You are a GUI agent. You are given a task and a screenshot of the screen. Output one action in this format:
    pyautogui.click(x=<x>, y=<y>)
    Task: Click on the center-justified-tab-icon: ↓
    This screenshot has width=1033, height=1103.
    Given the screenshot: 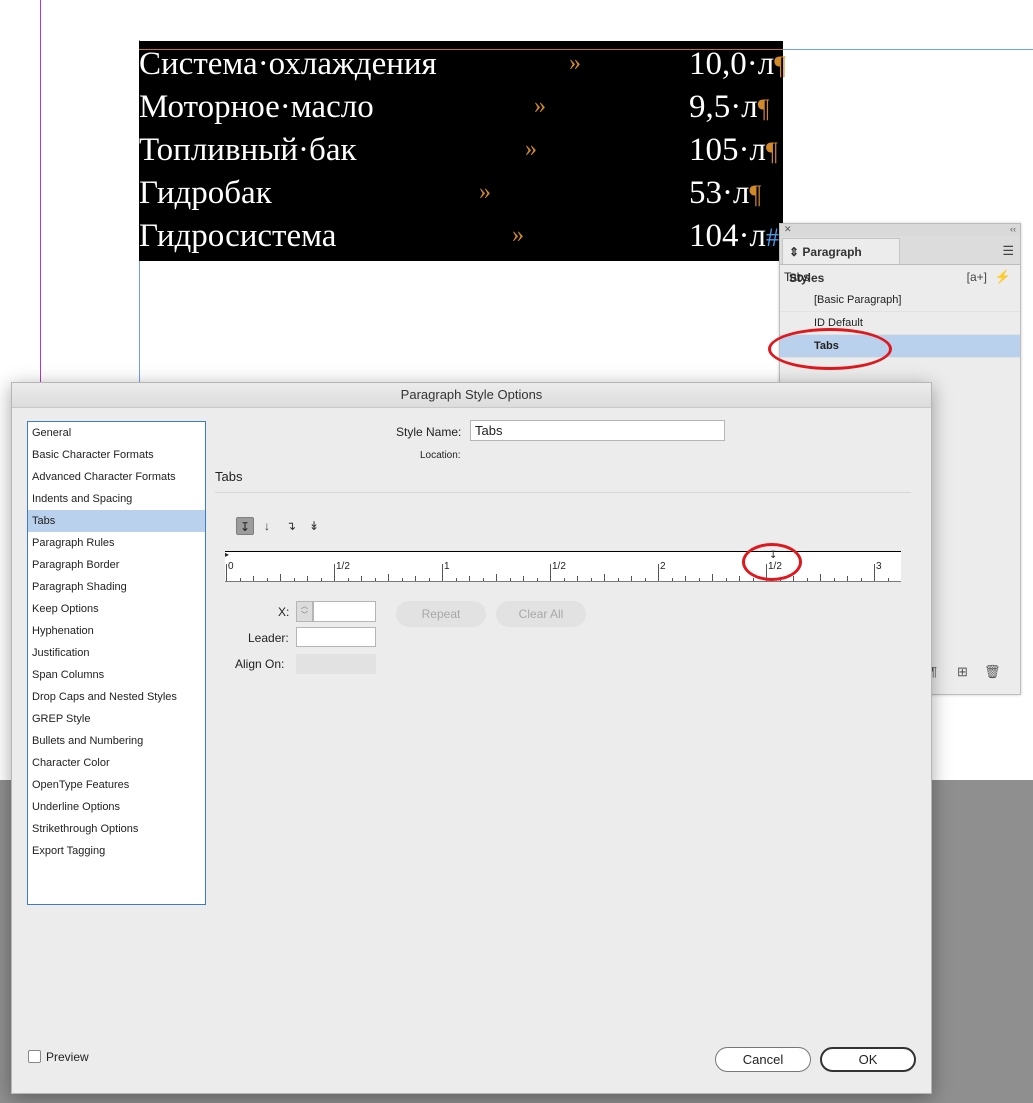 What is the action you would take?
    pyautogui.click(x=267, y=526)
    